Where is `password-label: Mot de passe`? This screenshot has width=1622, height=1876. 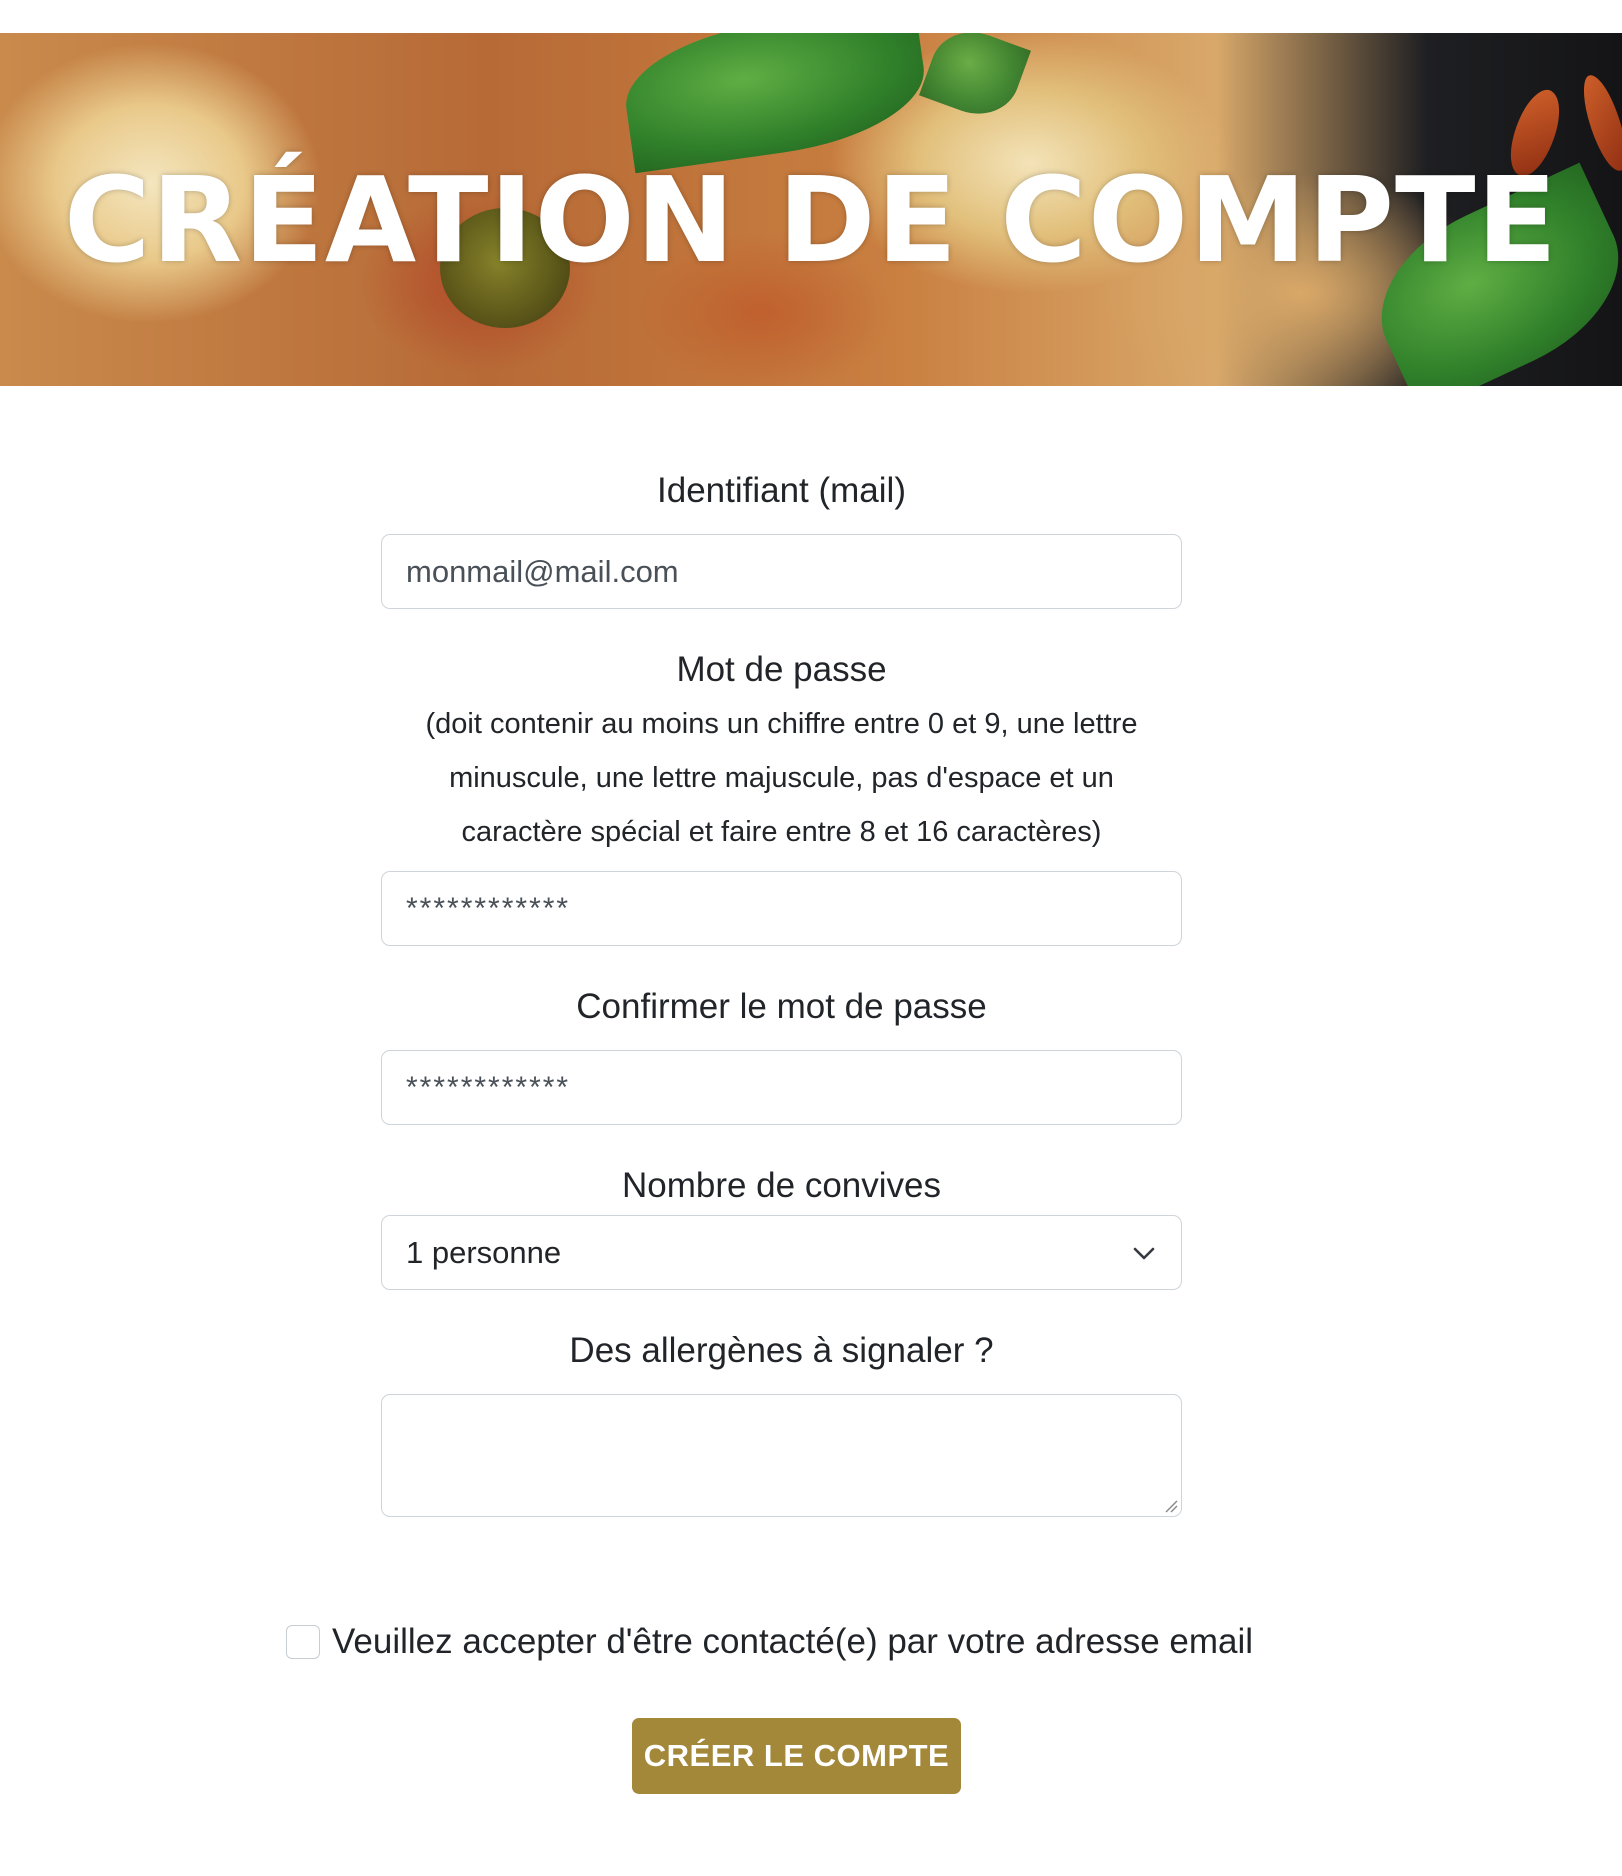 password-label: Mot de passe is located at coordinates (781, 669).